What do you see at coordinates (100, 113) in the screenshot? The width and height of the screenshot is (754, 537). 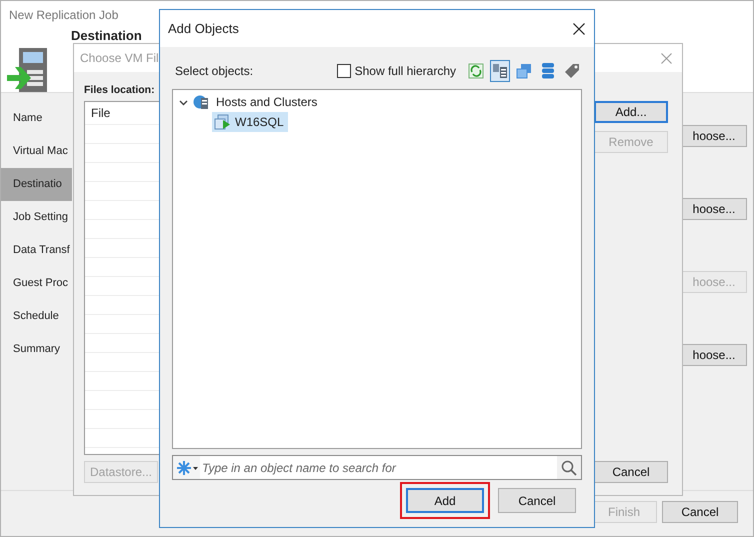 I see `column-header: File` at bounding box center [100, 113].